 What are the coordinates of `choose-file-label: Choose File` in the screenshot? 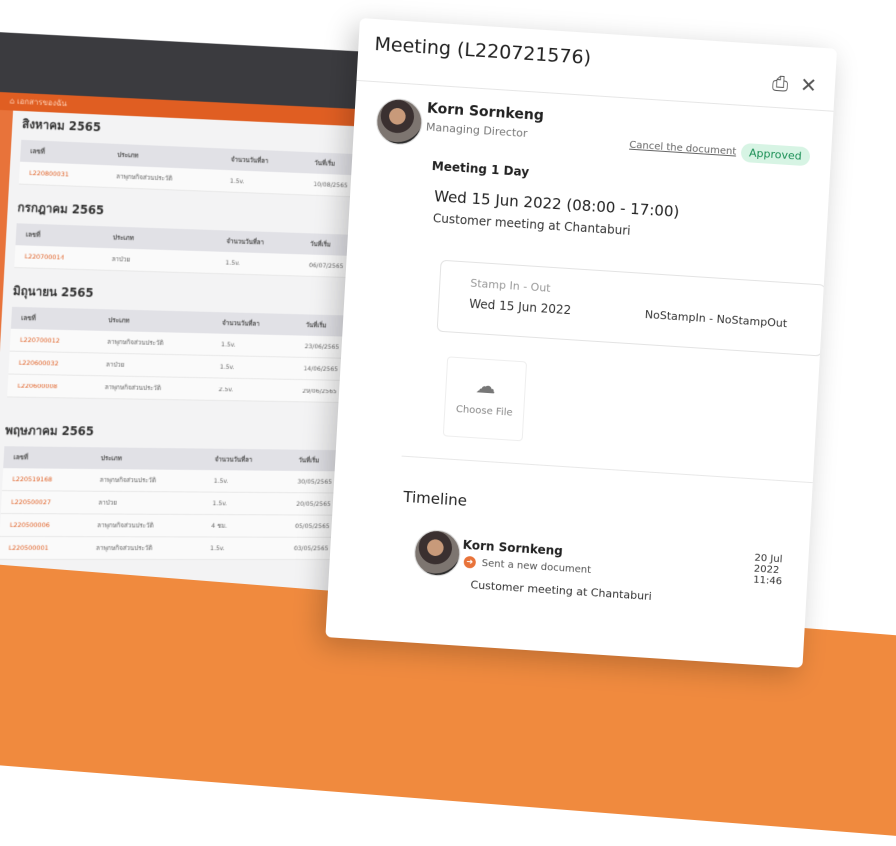 It's located at (484, 411).